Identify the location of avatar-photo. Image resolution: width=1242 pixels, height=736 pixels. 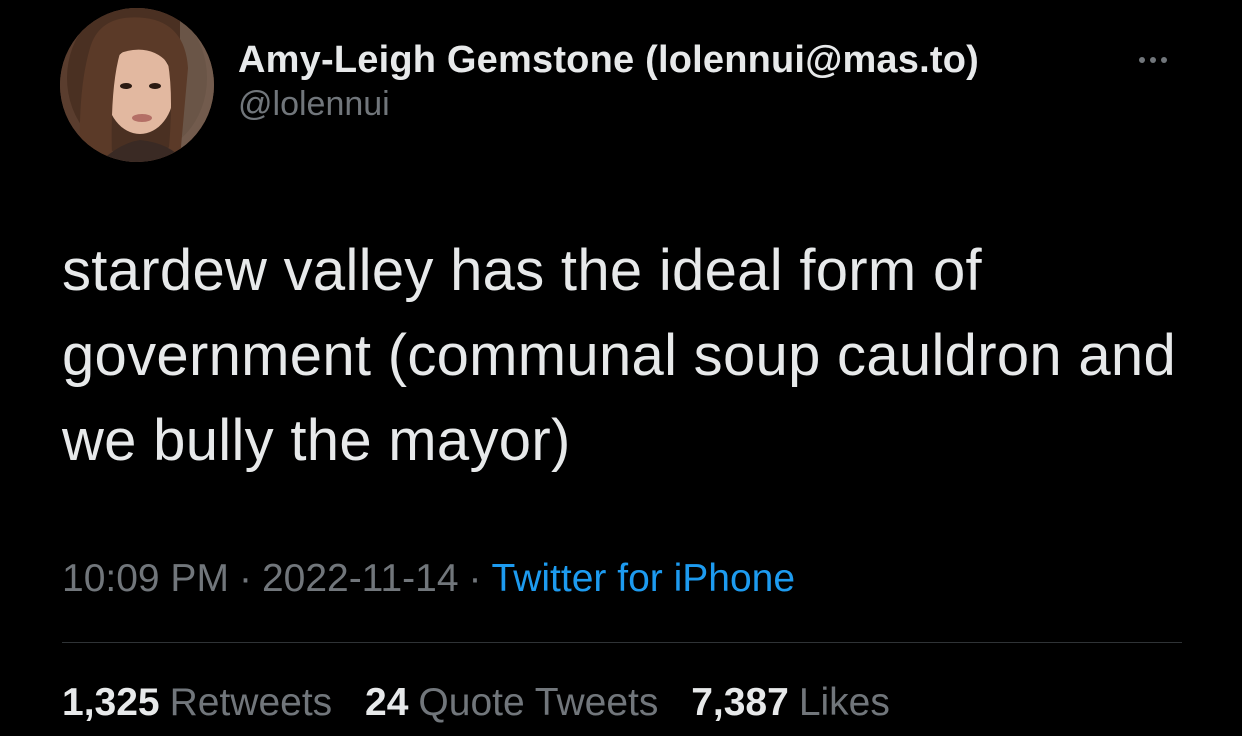
(137, 85).